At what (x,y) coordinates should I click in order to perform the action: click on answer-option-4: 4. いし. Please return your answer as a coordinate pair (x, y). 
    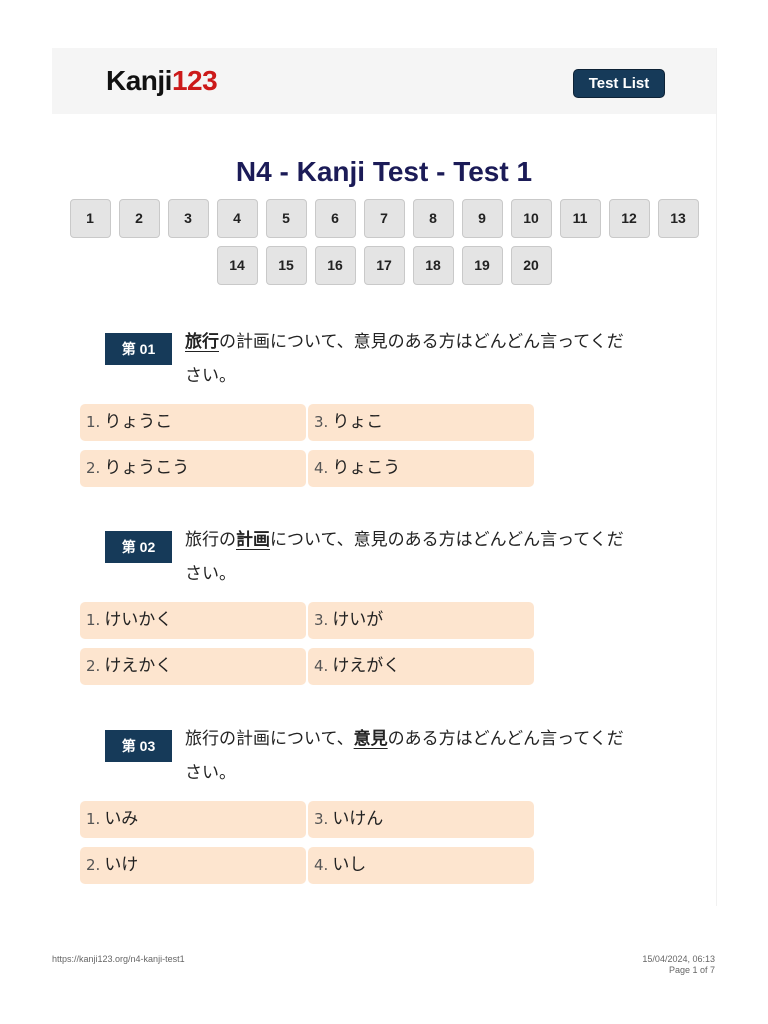
    Looking at the image, I should click on (421, 865).